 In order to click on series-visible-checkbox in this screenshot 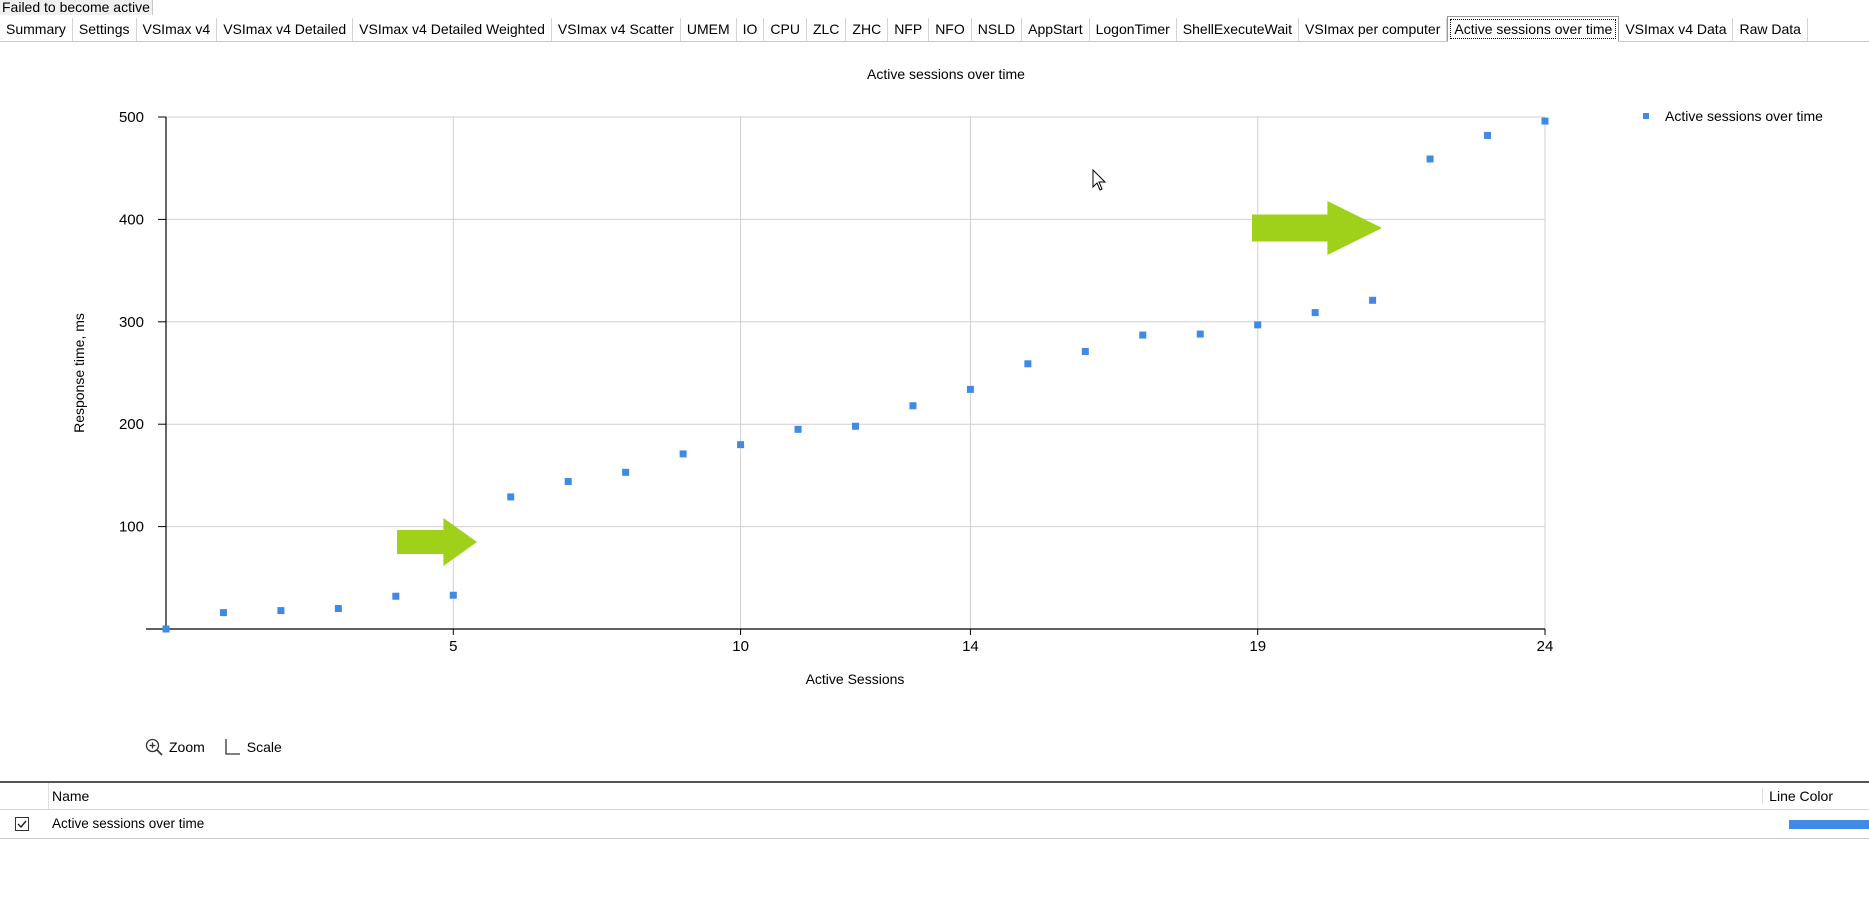, I will do `click(22, 824)`.